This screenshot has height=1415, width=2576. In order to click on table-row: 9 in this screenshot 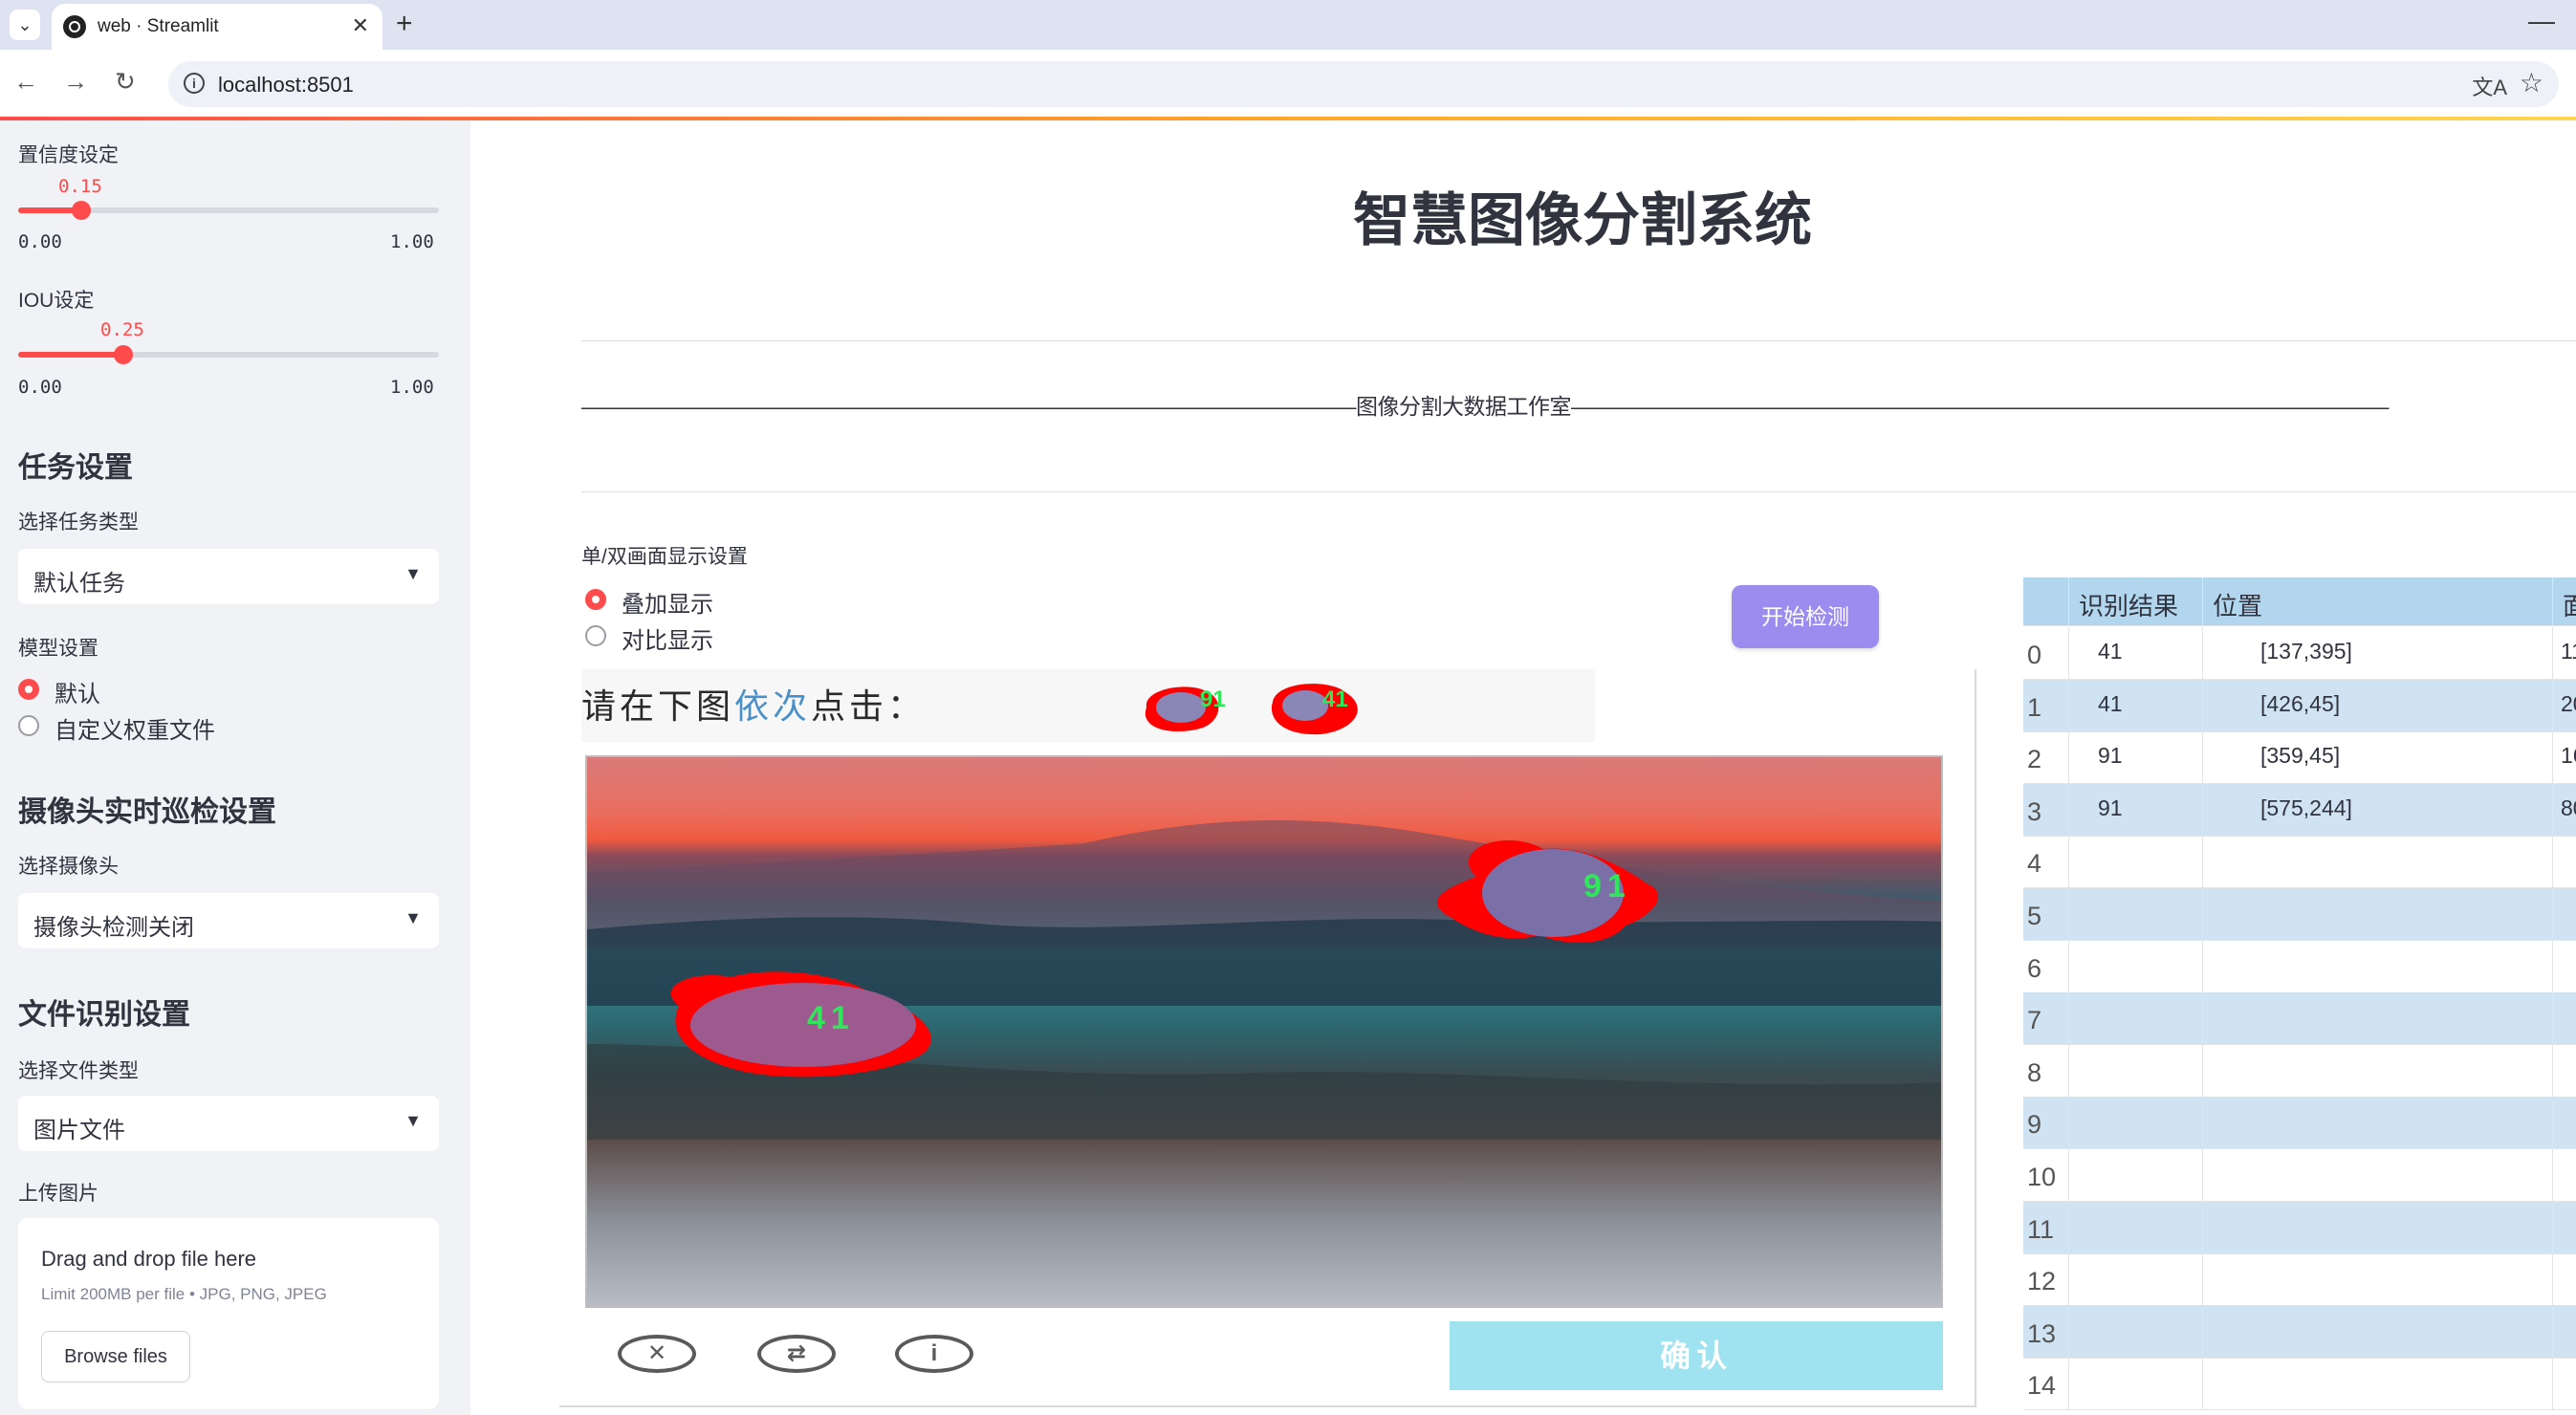, I will do `click(2299, 1123)`.